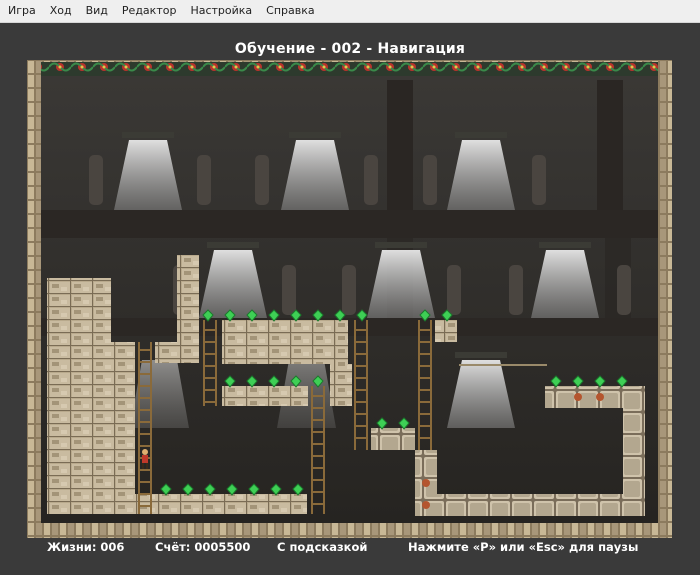 The height and width of the screenshot is (575, 700). What do you see at coordinates (21, 11) in the screenshot?
I see `menu-game: Игра` at bounding box center [21, 11].